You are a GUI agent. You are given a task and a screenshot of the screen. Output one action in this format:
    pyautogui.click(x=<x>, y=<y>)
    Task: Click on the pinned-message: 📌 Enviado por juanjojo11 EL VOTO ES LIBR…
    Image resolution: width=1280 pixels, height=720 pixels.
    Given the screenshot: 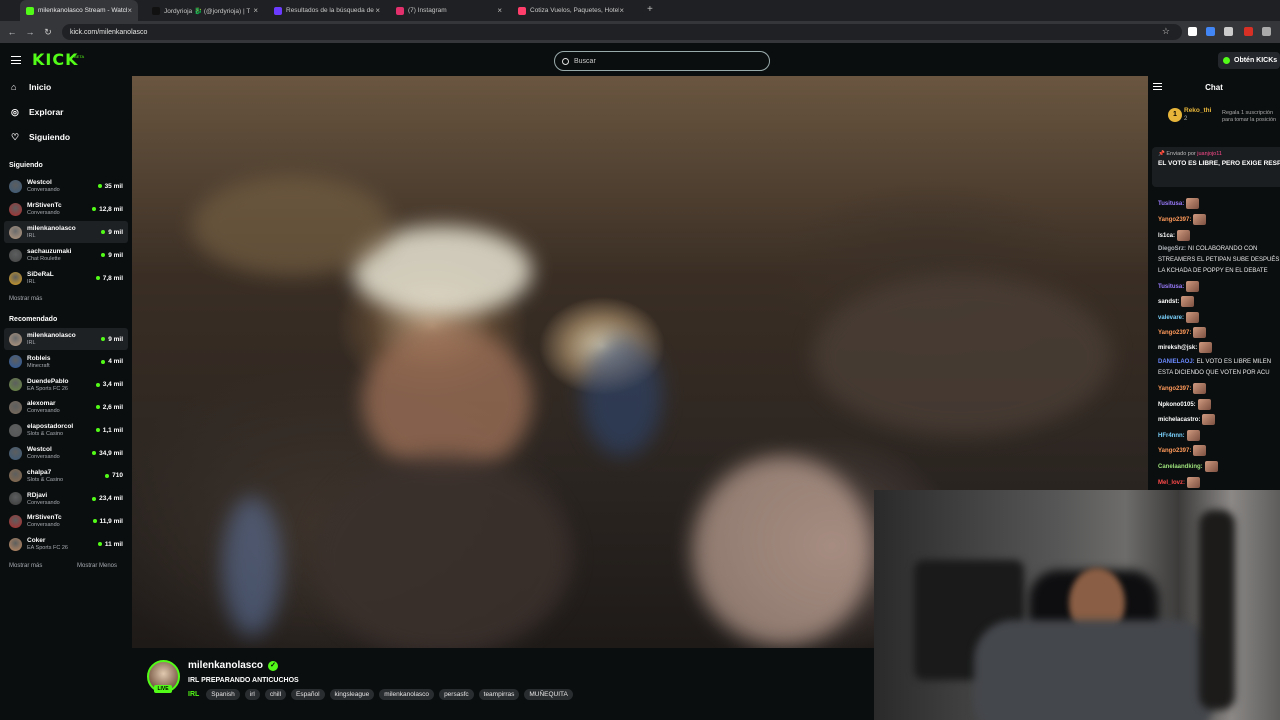 What is the action you would take?
    pyautogui.click(x=1216, y=167)
    